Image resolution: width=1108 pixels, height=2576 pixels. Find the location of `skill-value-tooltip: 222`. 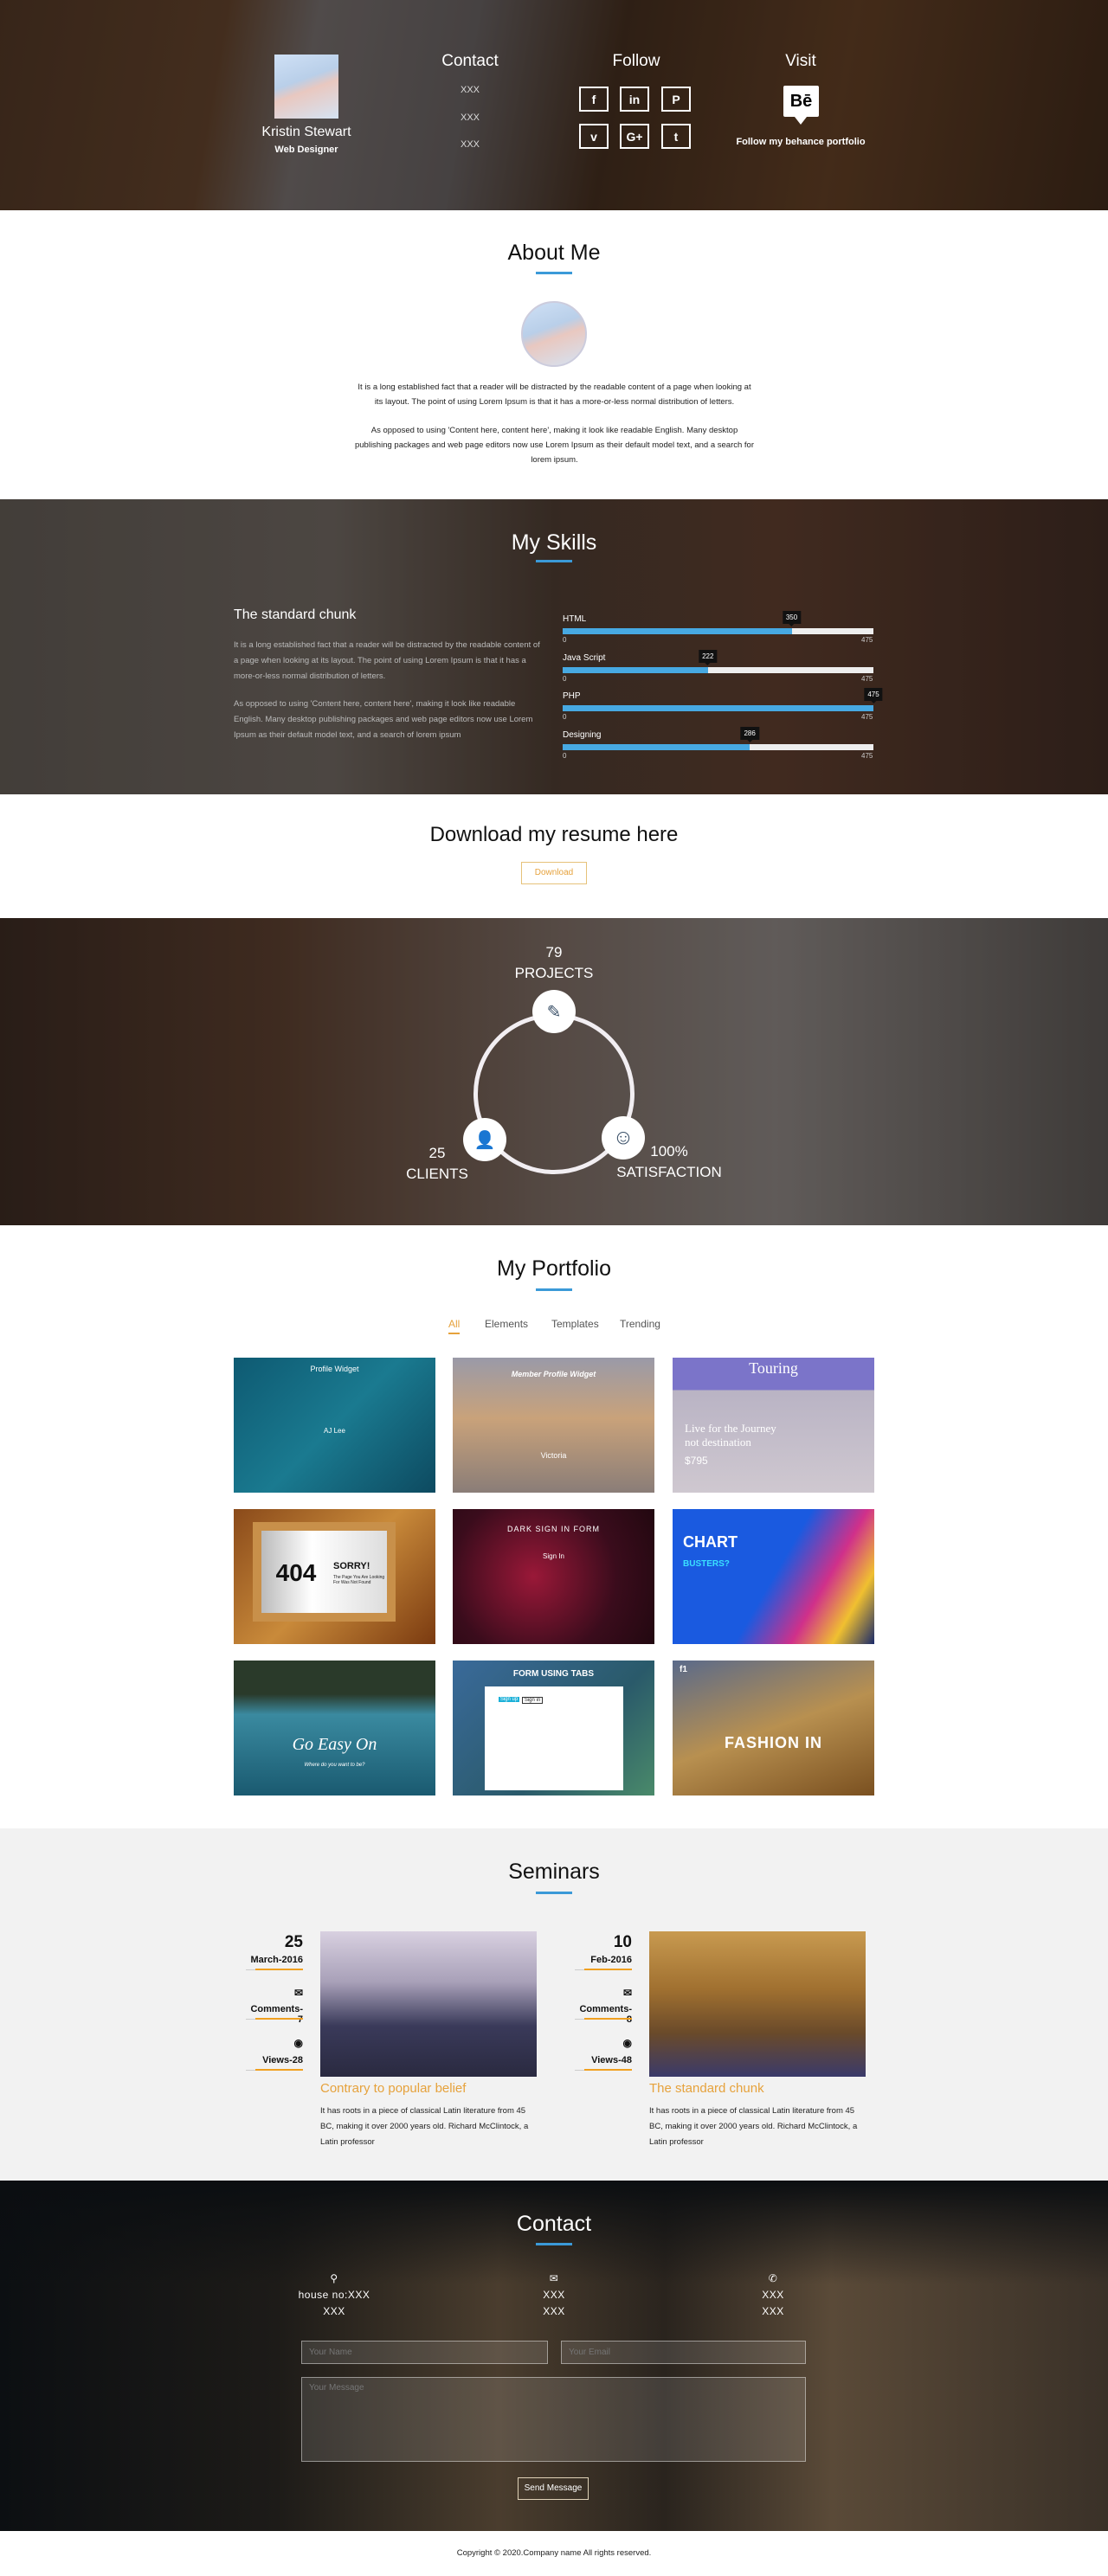

skill-value-tooltip: 222 is located at coordinates (708, 657).